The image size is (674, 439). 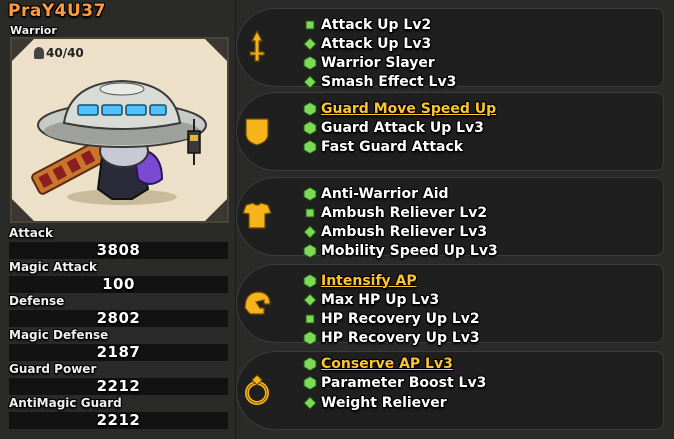 What do you see at coordinates (257, 303) in the screenshot?
I see `helmet-category-icon` at bounding box center [257, 303].